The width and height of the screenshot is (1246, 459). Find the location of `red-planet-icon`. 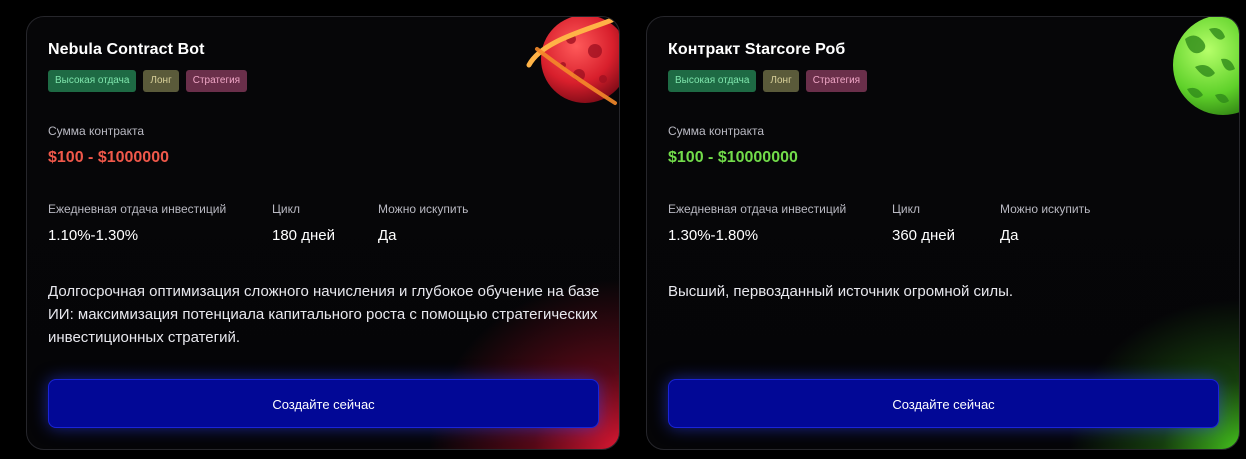

red-planet-icon is located at coordinates (572, 61).